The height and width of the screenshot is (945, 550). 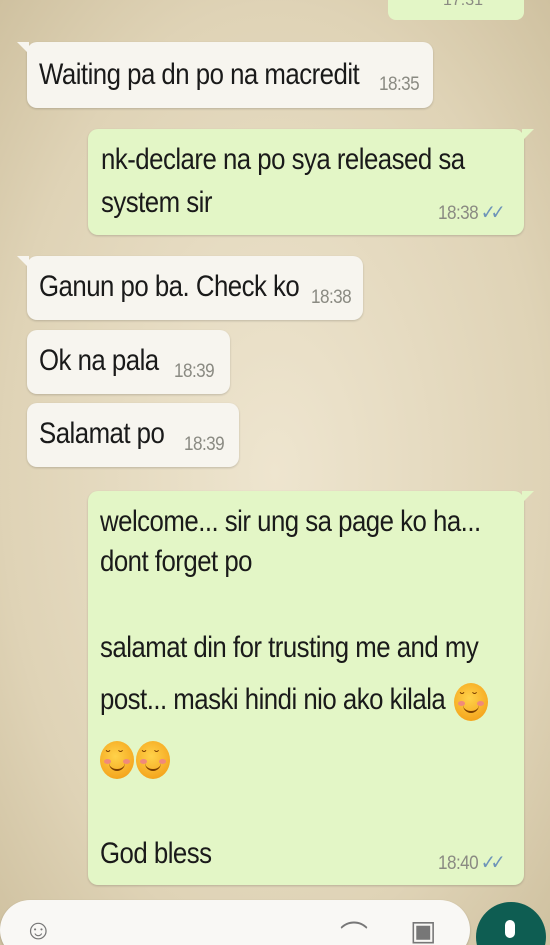 What do you see at coordinates (235, 922) in the screenshot?
I see `message-input: ☺ ⌒ ▣` at bounding box center [235, 922].